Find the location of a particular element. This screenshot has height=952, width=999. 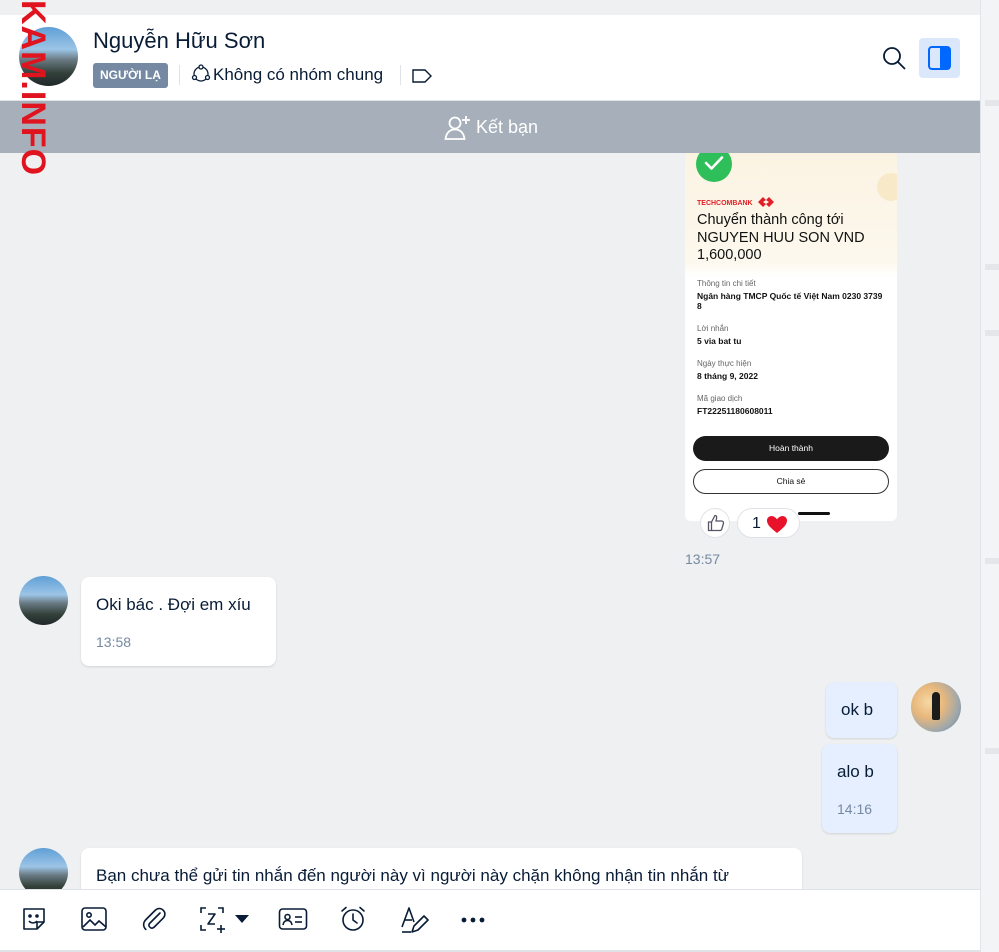

share-button: Chia sẻ is located at coordinates (791, 481).